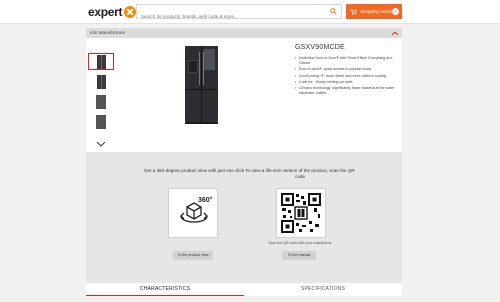 This screenshot has width=500, height=302. Describe the element at coordinates (395, 11) in the screenshot. I see `basket-count-badge: 0` at that location.